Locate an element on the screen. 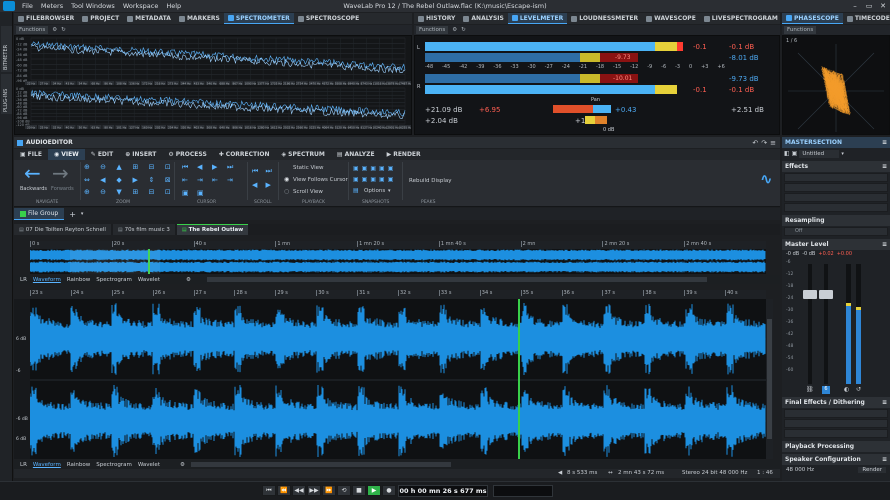 The height and width of the screenshot is (500, 890). snapshot-2-icon: ▣ is located at coordinates (365, 168).